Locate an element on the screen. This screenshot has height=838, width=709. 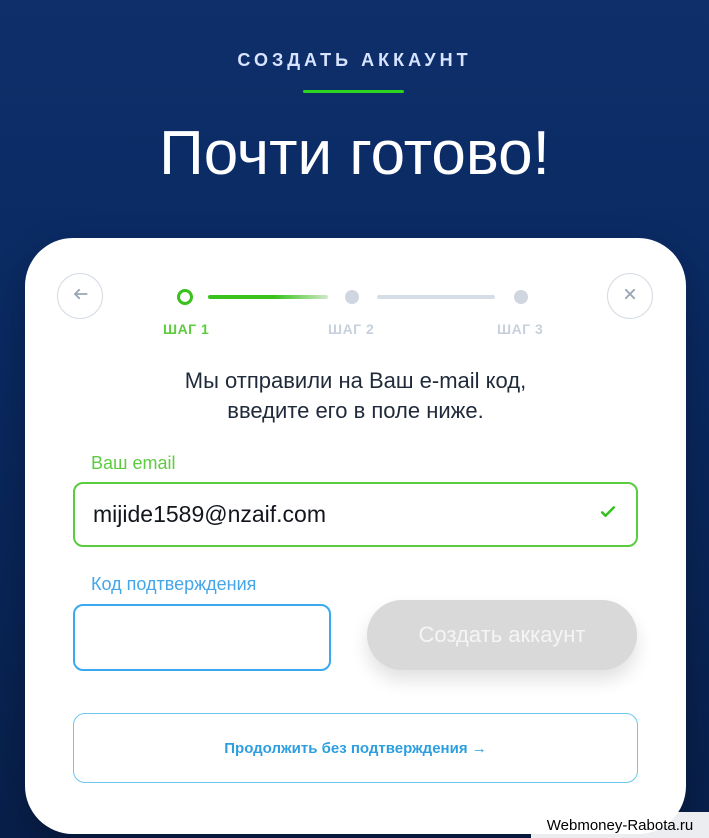
check-icon is located at coordinates (608, 514).